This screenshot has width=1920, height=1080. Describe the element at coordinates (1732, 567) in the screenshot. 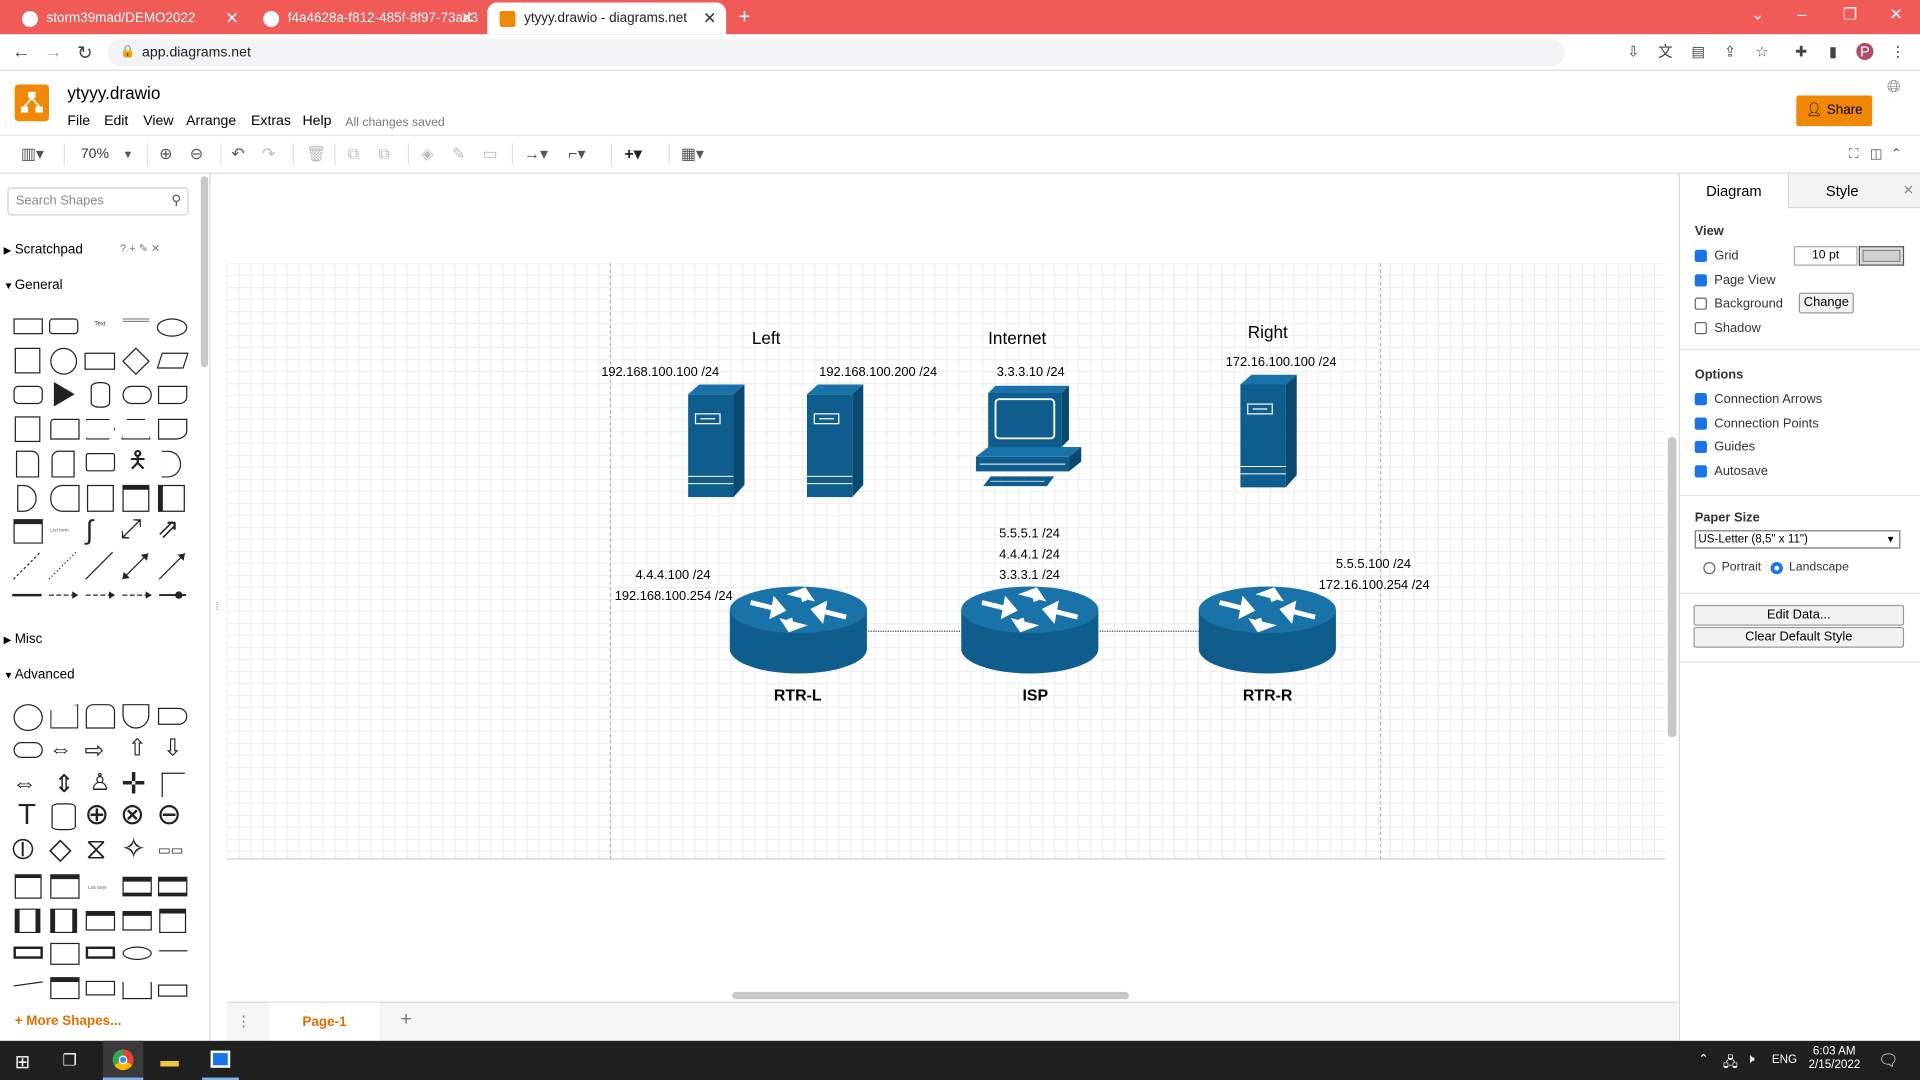

I see `portrait-radio: Portrait` at that location.